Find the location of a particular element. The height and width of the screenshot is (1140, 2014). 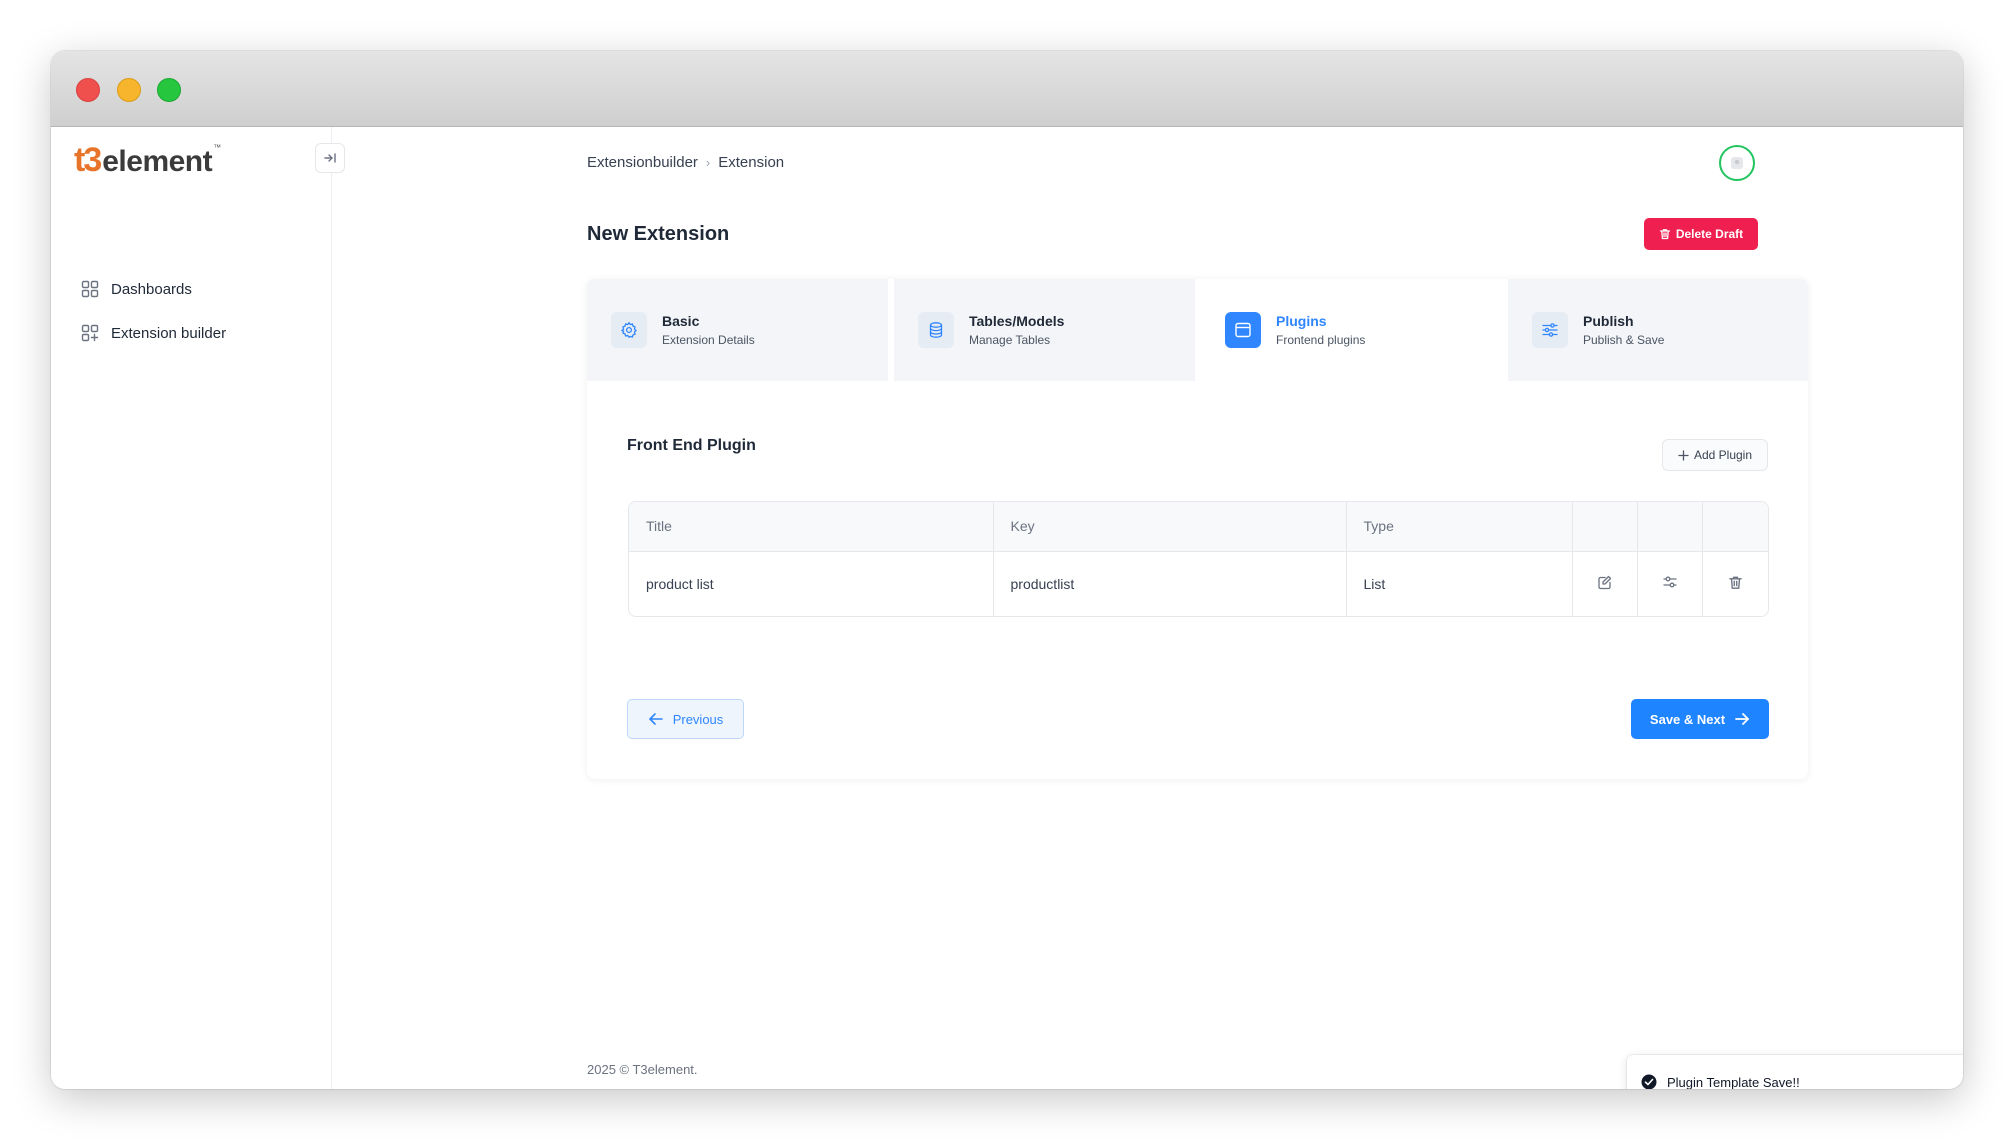

chevron-right-icon: › is located at coordinates (708, 162).